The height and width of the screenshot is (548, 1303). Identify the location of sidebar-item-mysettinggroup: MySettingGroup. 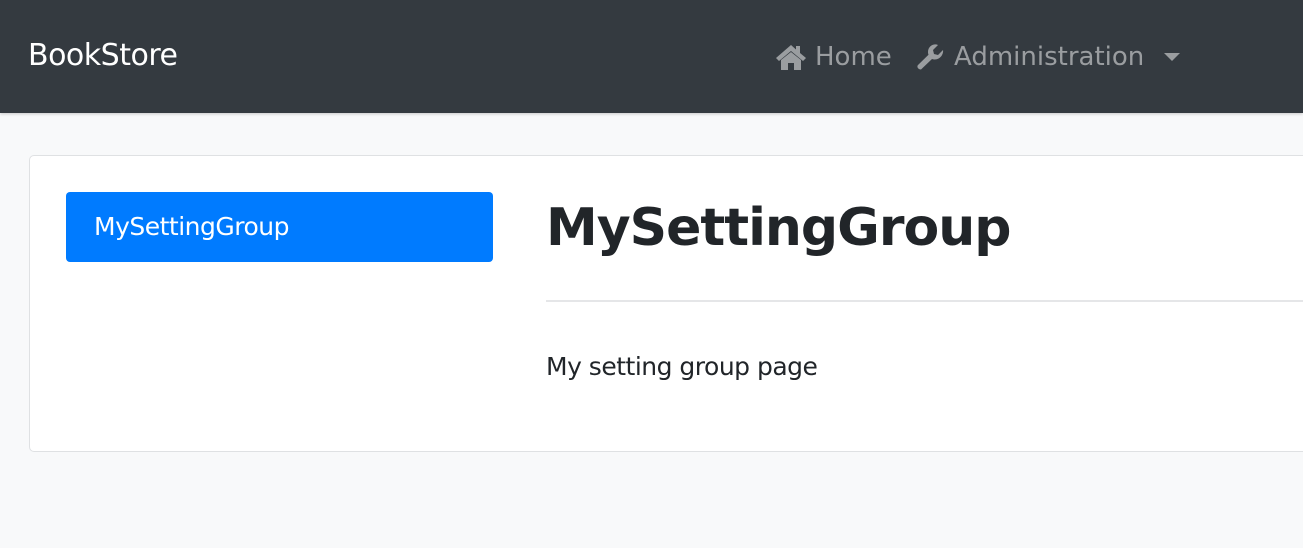
(279, 227).